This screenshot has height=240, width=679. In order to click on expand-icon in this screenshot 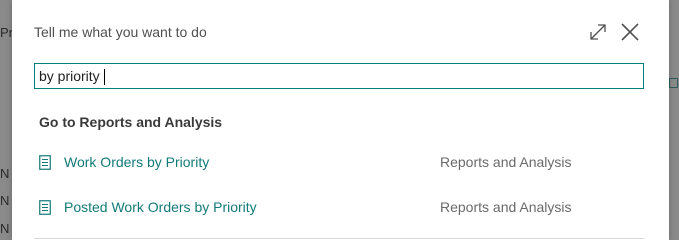, I will do `click(598, 32)`.